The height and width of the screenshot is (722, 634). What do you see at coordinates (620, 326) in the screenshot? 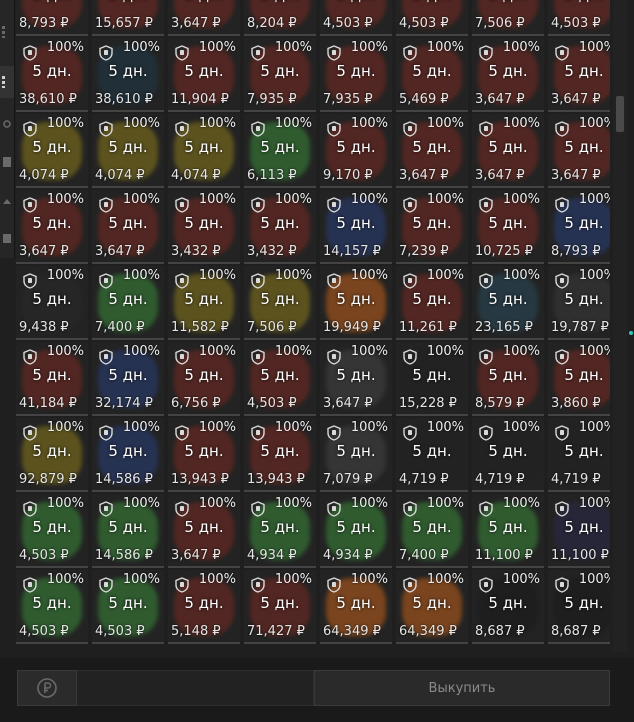
I see `scrollbar` at bounding box center [620, 326].